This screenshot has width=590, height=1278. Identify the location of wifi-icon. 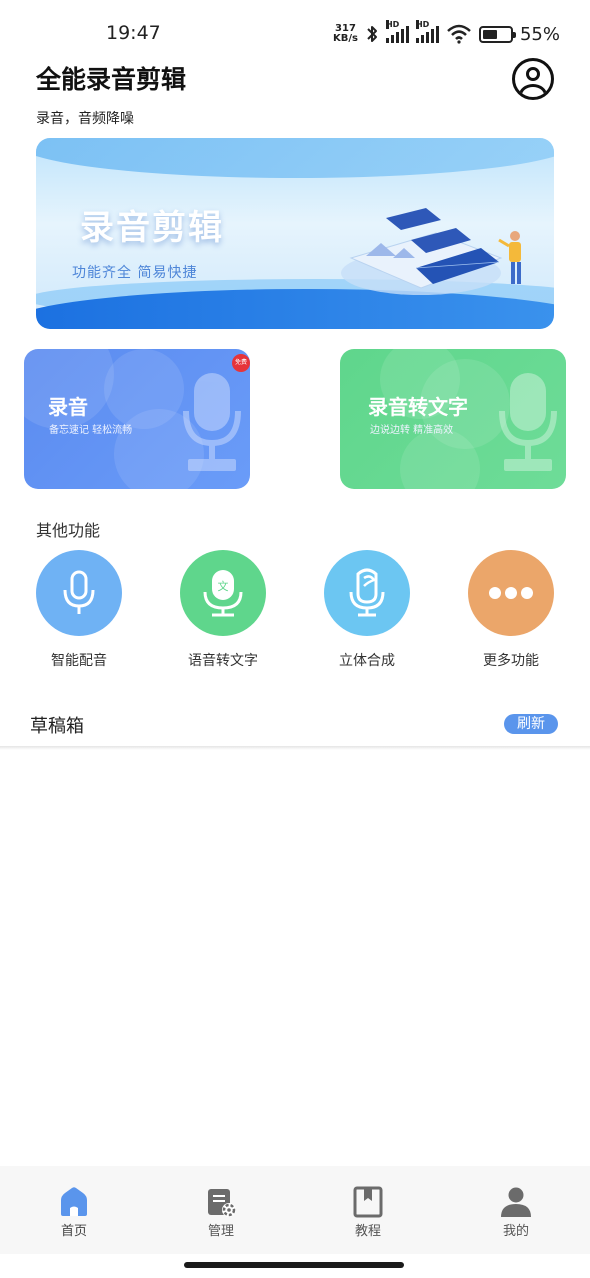
(459, 34).